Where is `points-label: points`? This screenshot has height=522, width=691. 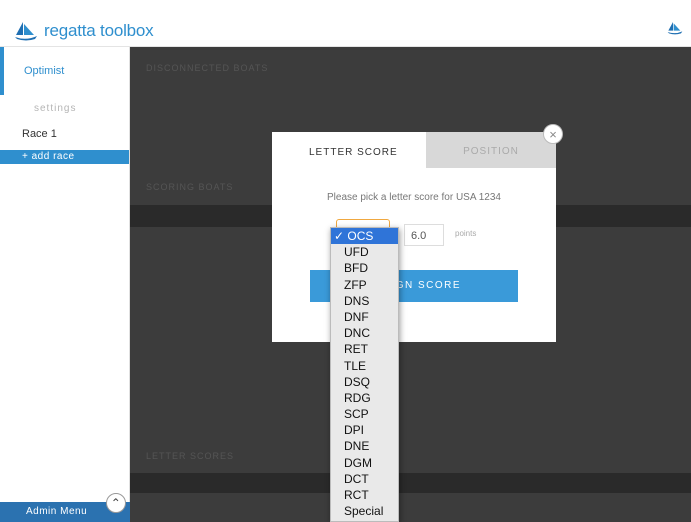
points-label: points is located at coordinates (466, 233).